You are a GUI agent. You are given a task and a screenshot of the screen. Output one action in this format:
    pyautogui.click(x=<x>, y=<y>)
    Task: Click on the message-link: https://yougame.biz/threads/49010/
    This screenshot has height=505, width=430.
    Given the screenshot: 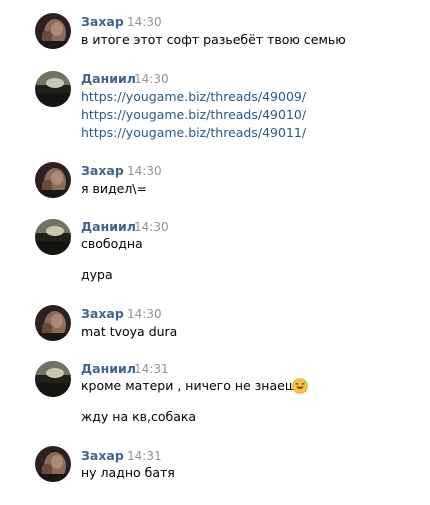 What is the action you would take?
    pyautogui.click(x=193, y=115)
    